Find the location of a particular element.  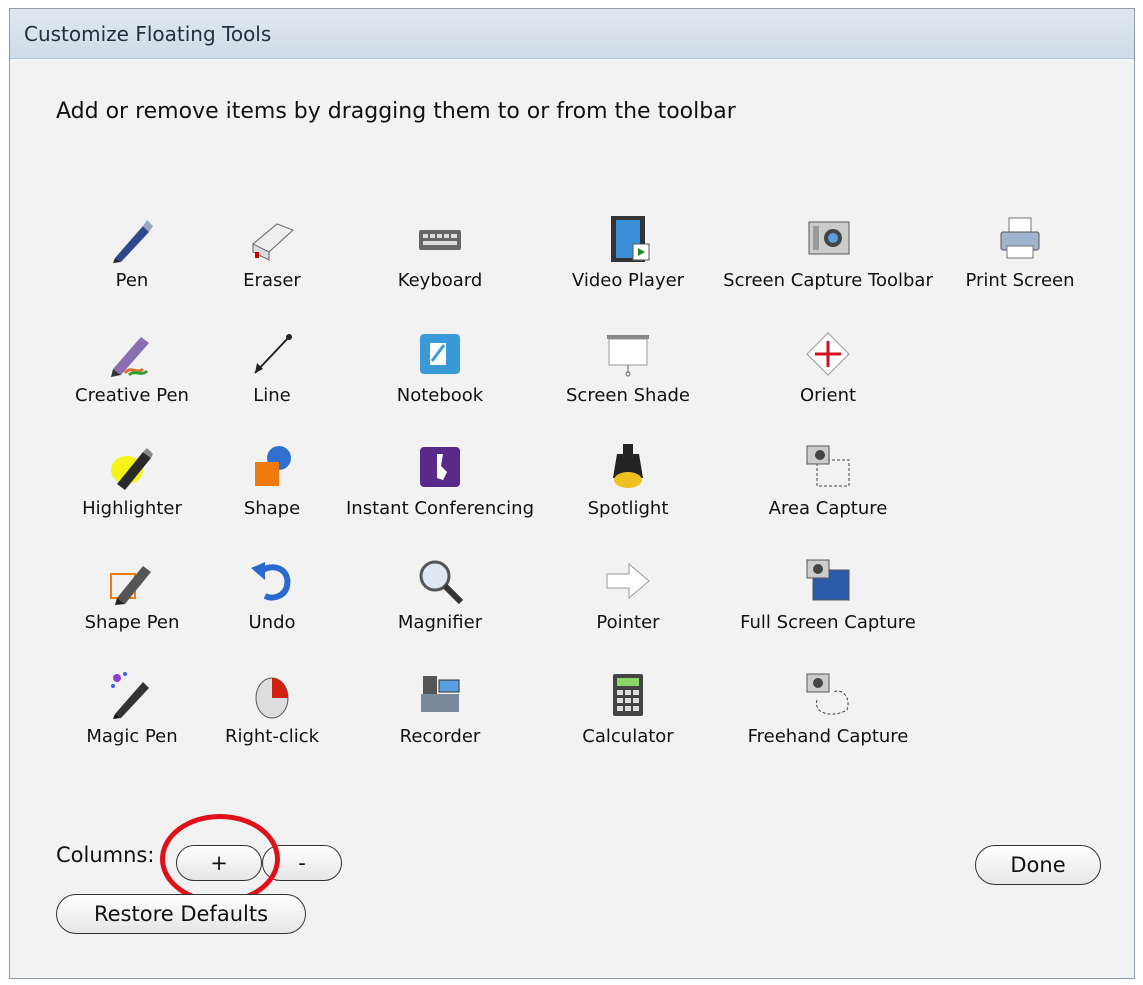

restore-defaults-button: Restore Defaults is located at coordinates (181, 914).